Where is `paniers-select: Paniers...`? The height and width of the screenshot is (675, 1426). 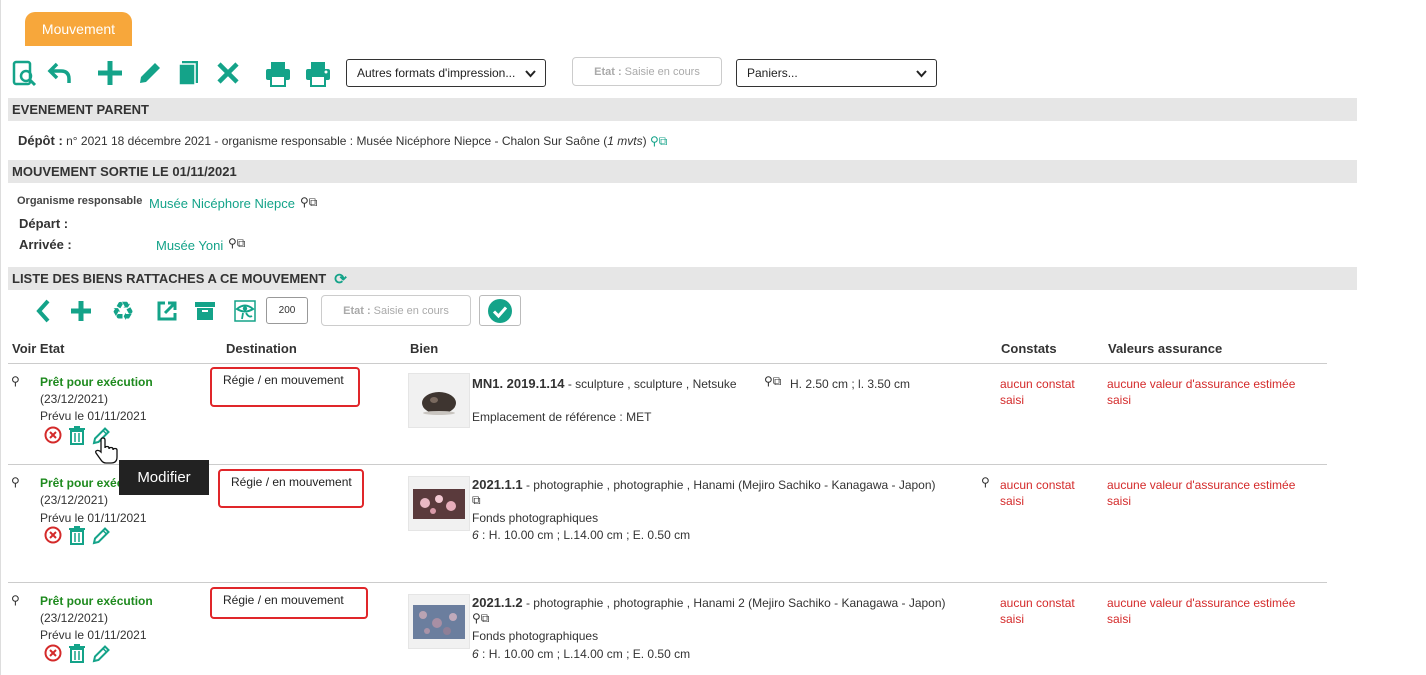 paniers-select: Paniers... is located at coordinates (836, 73).